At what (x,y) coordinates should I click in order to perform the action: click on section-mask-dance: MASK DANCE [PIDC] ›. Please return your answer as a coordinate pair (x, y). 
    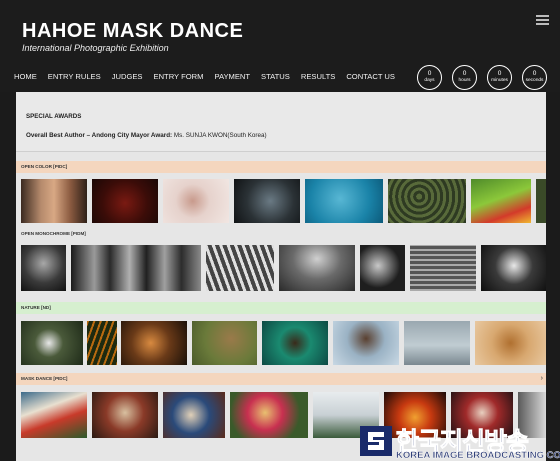
    Looking at the image, I should click on (281, 379).